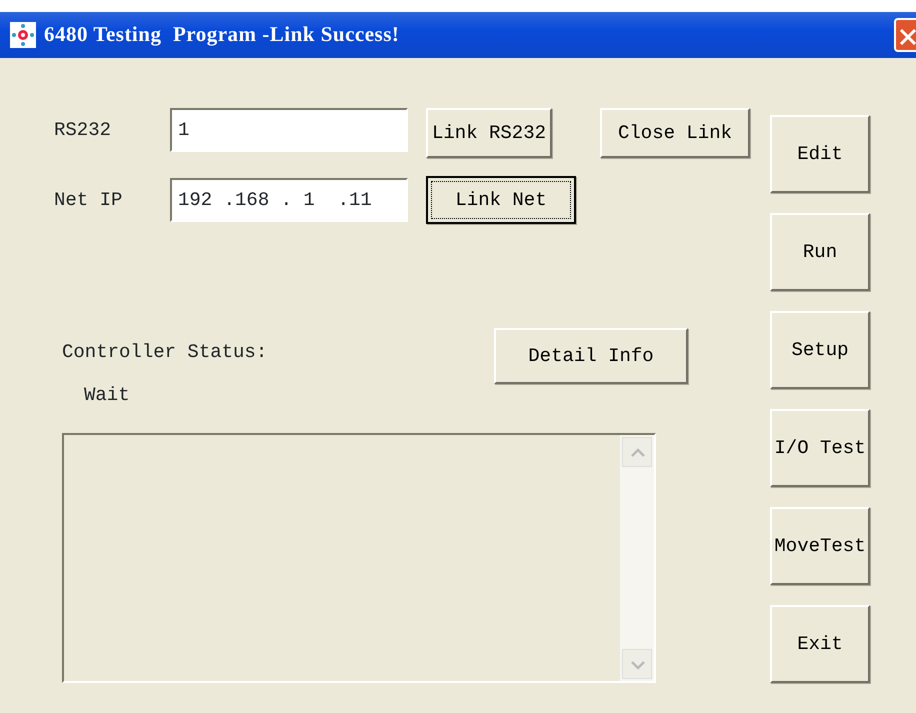  Describe the element at coordinates (591, 356) in the screenshot. I see `detail-info-button: Detail Info` at that location.